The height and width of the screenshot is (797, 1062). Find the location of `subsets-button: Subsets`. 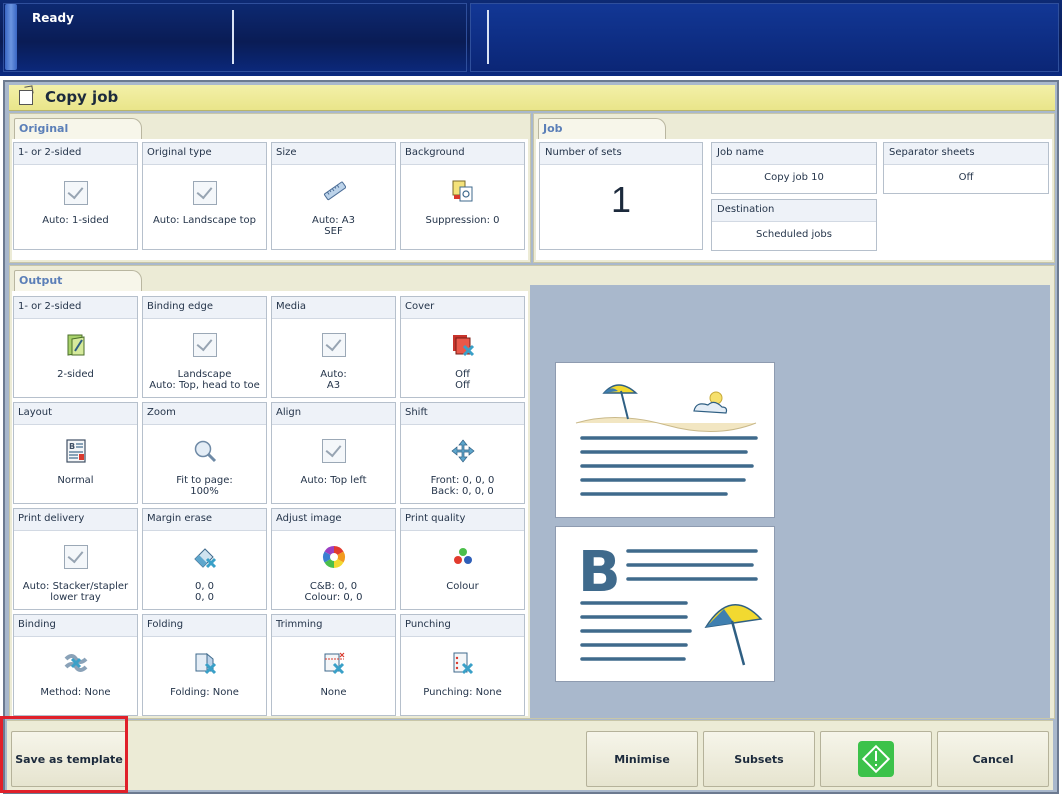

subsets-button: Subsets is located at coordinates (759, 759).